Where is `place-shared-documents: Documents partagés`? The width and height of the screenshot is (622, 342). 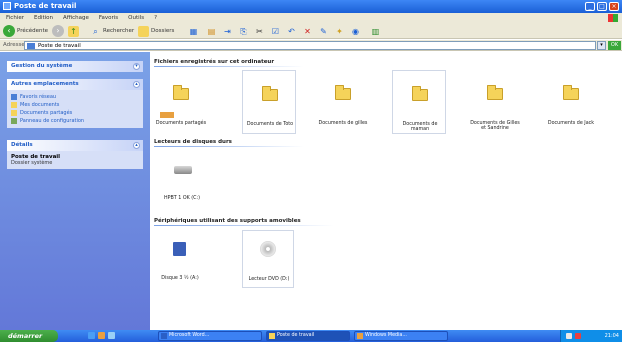 place-shared-documents: Documents partagés is located at coordinates (75, 112).